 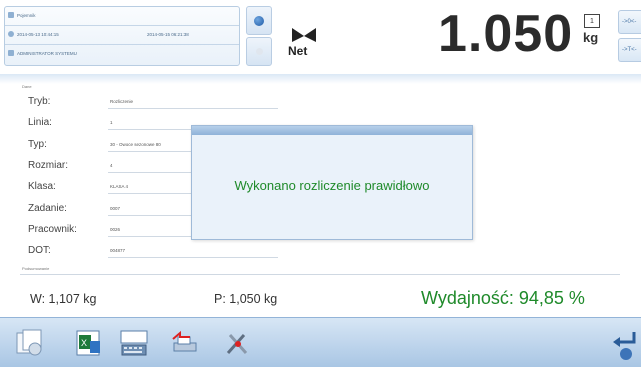 What do you see at coordinates (39, 250) in the screenshot?
I see `field-label: DOT:` at bounding box center [39, 250].